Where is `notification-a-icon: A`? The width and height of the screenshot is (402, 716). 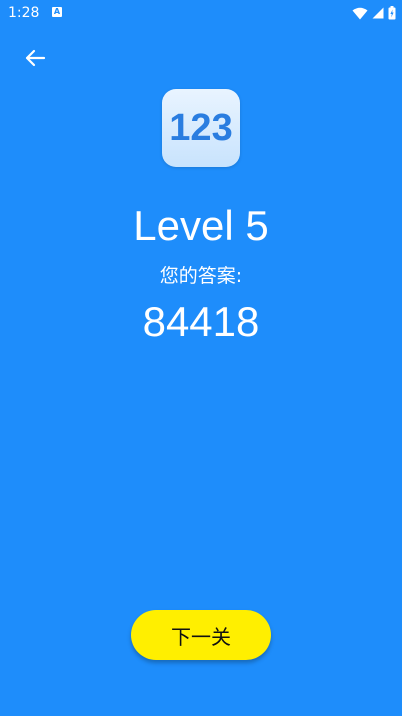
notification-a-icon: A is located at coordinates (57, 12).